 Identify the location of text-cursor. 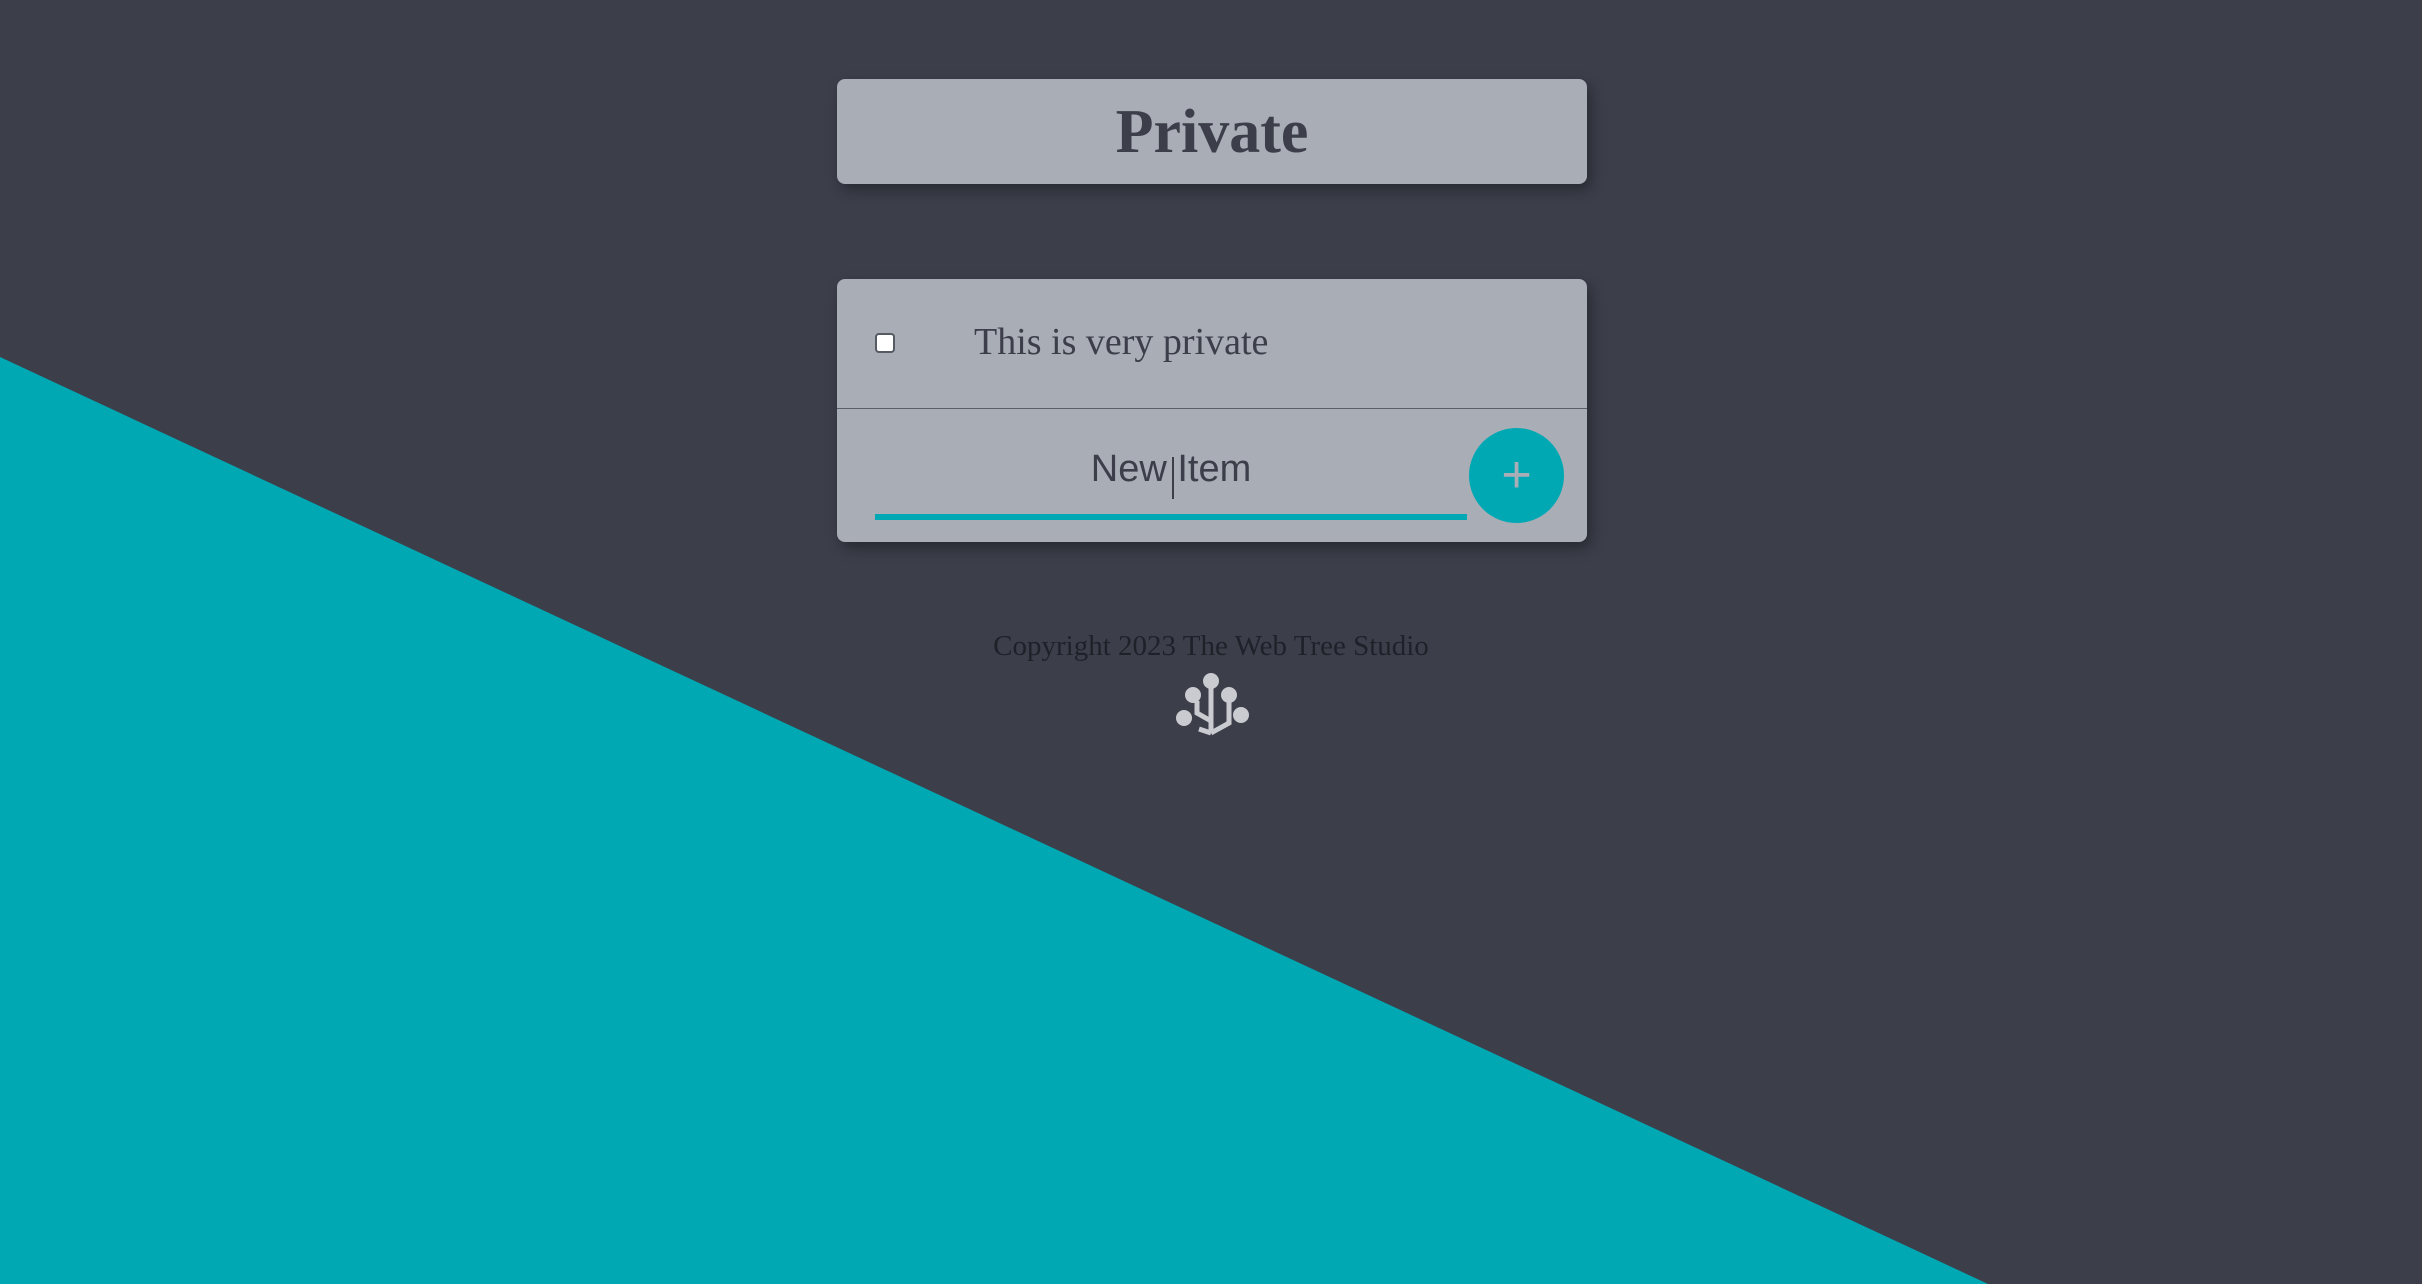
(1173, 478).